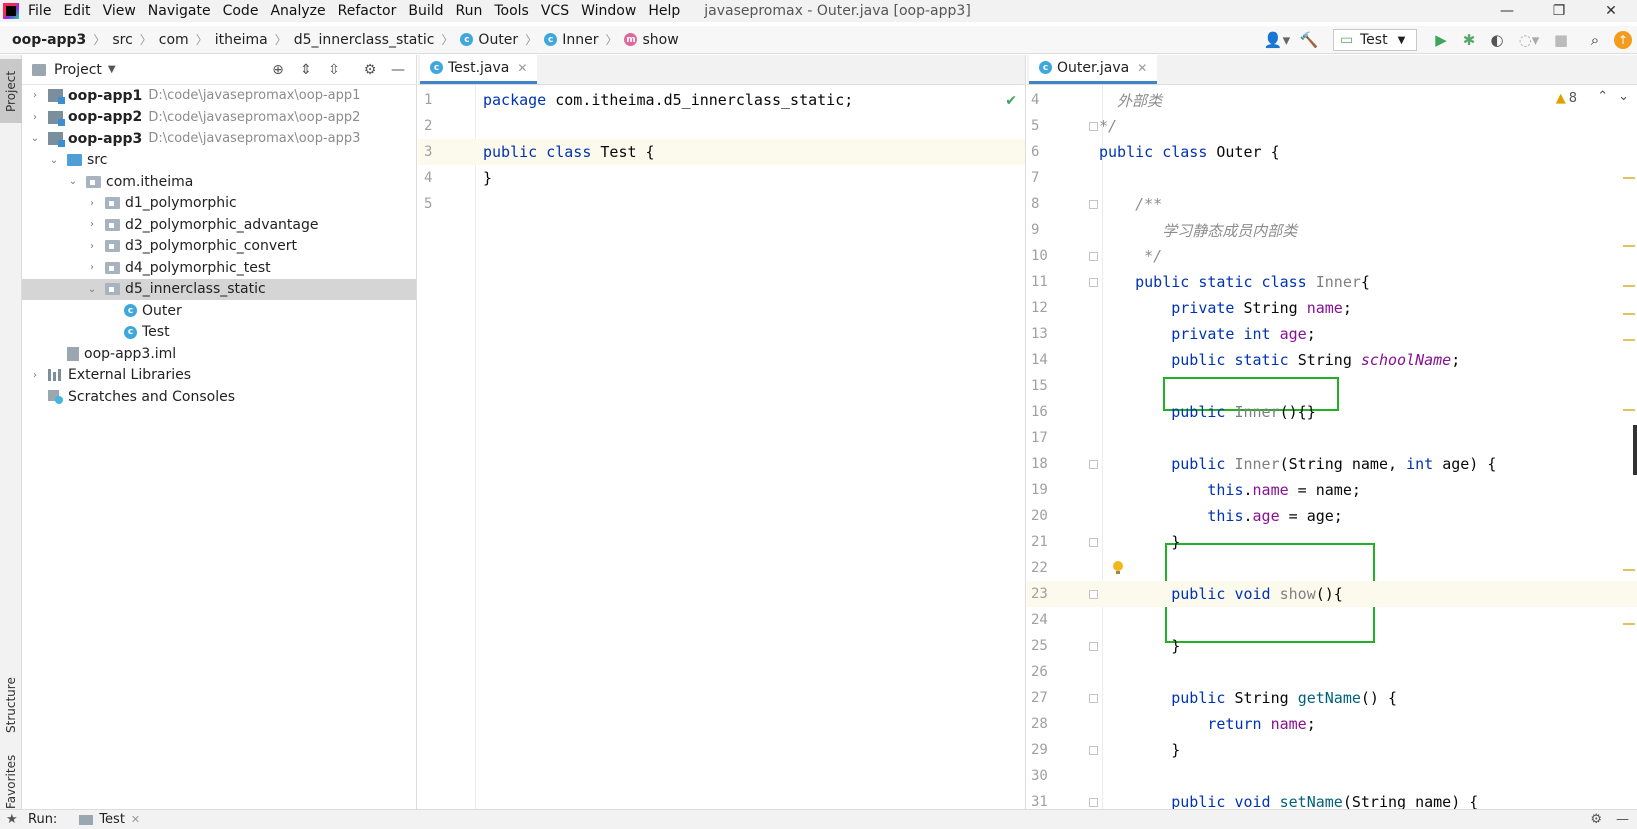  Describe the element at coordinates (1332, 204) in the screenshot. I see `code-line: 8 /**` at that location.